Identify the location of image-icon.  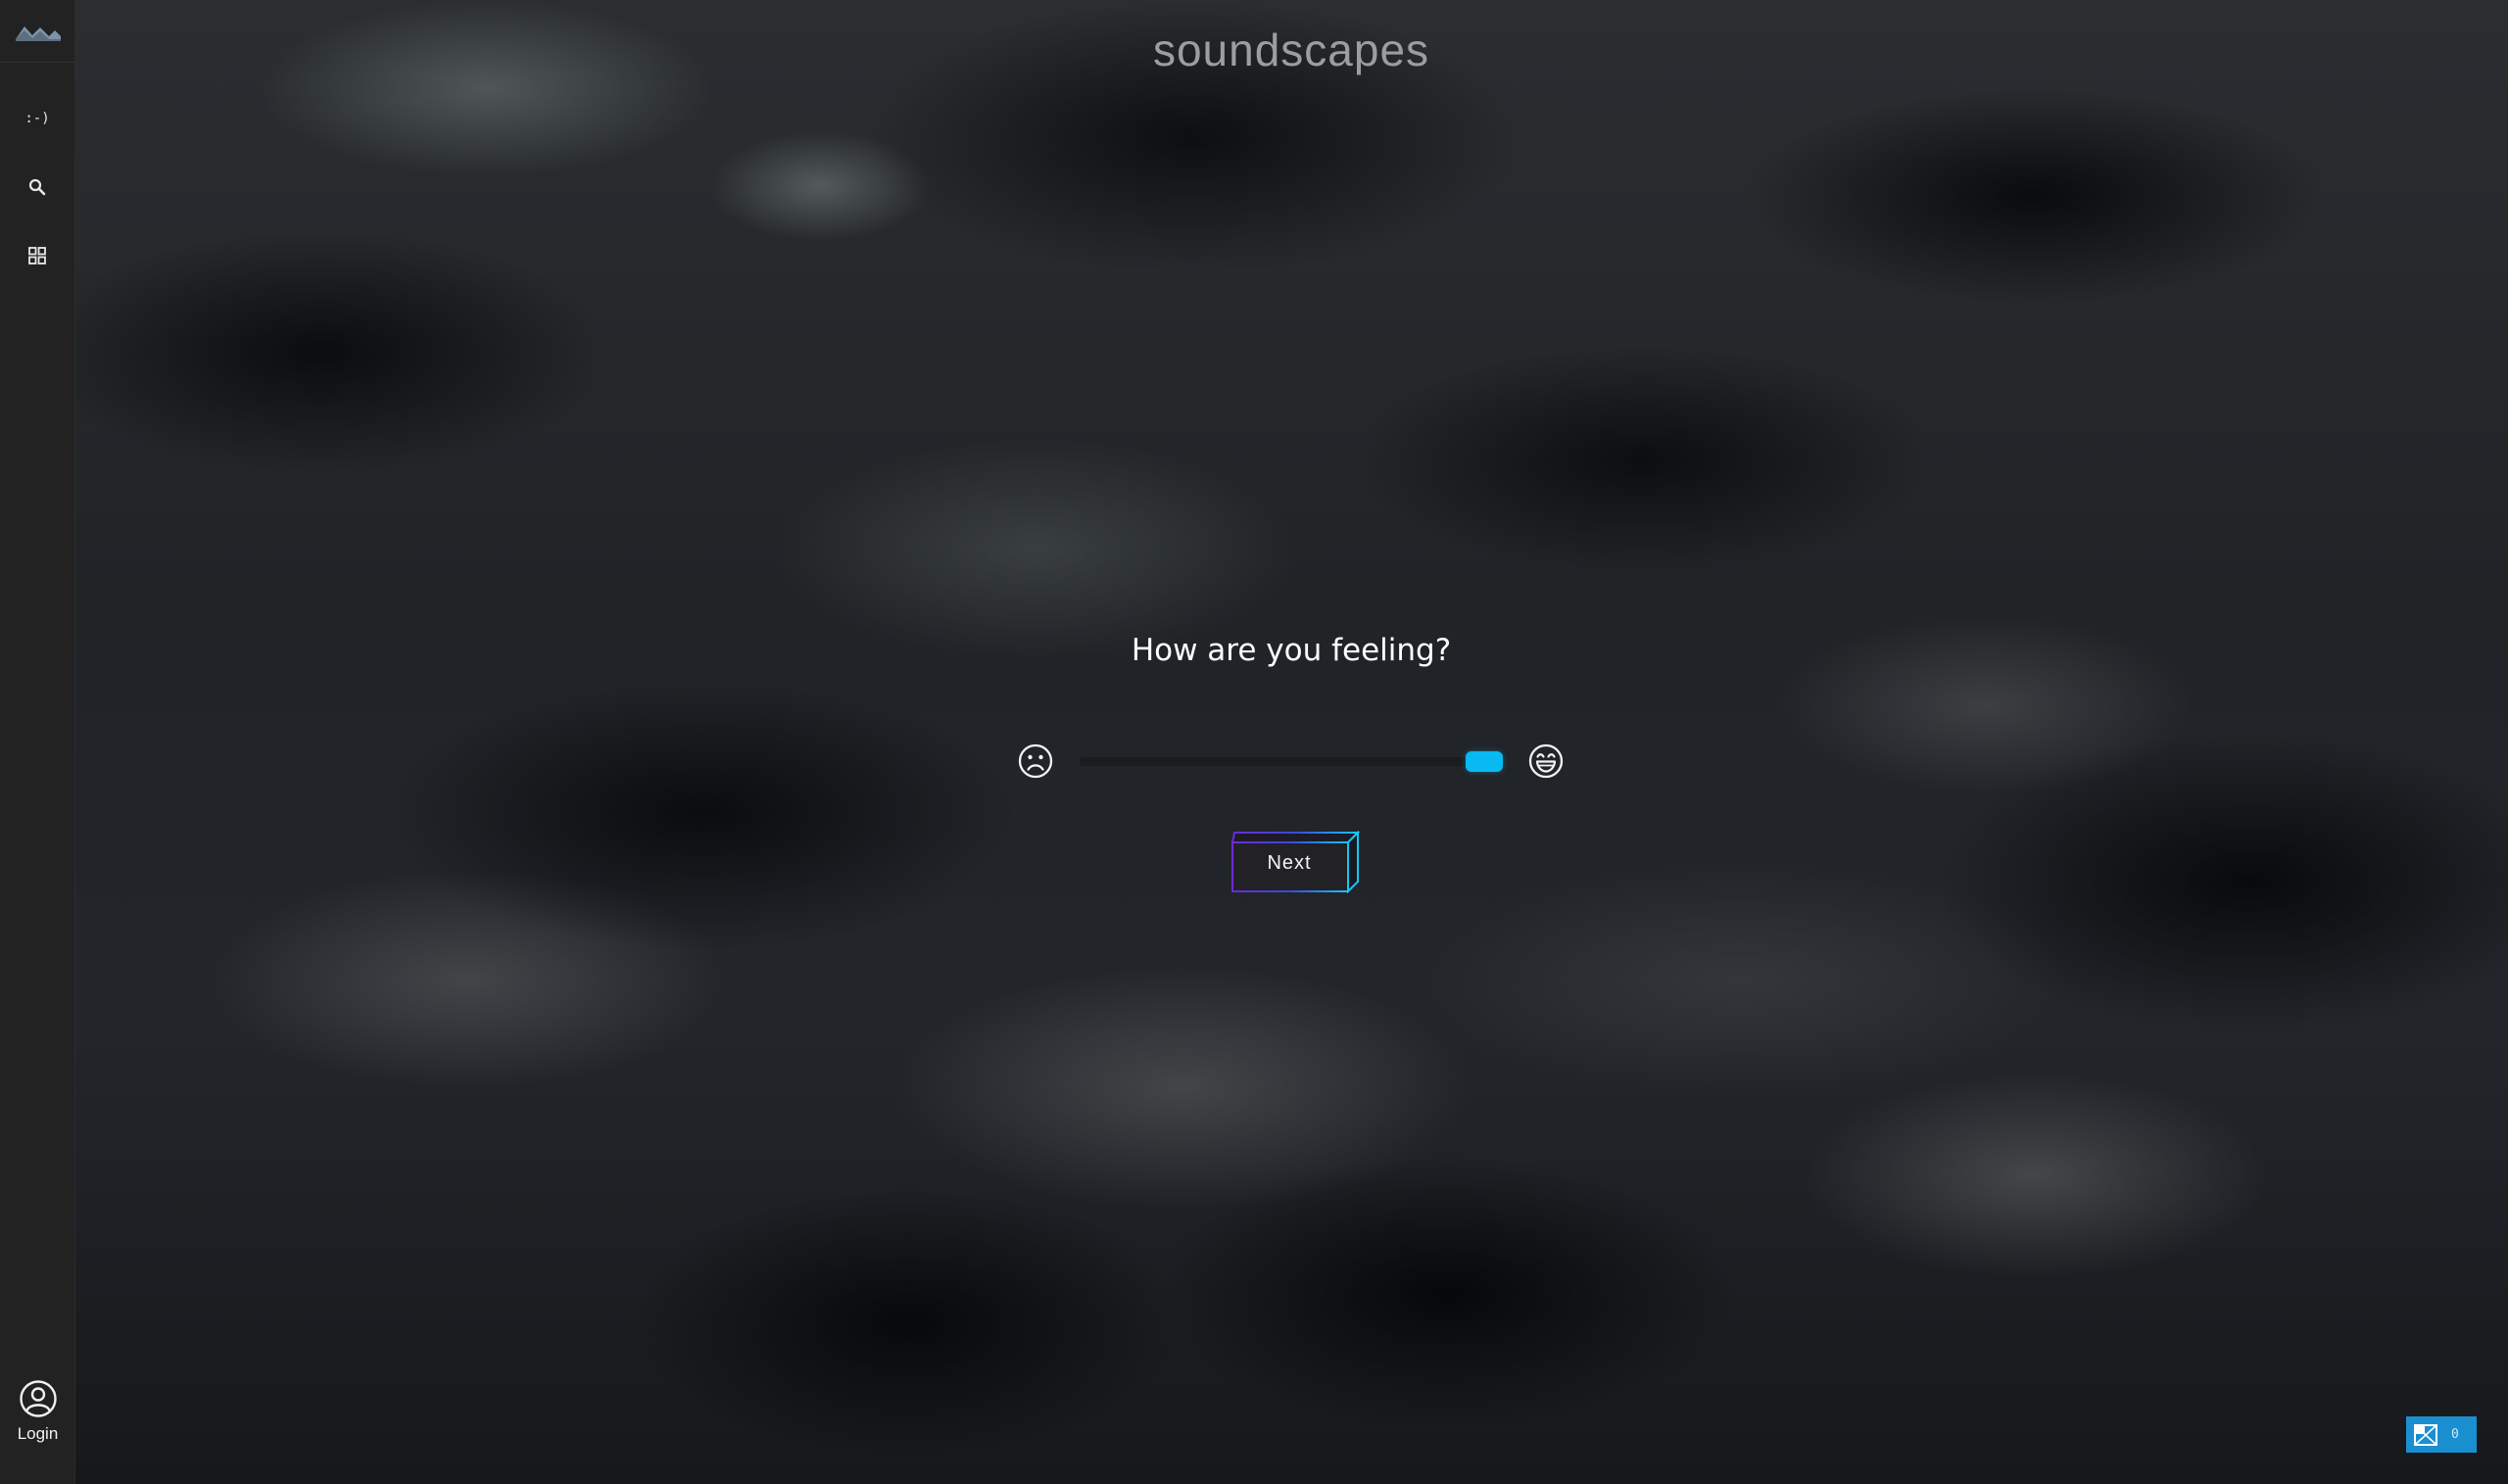
(2425, 1434).